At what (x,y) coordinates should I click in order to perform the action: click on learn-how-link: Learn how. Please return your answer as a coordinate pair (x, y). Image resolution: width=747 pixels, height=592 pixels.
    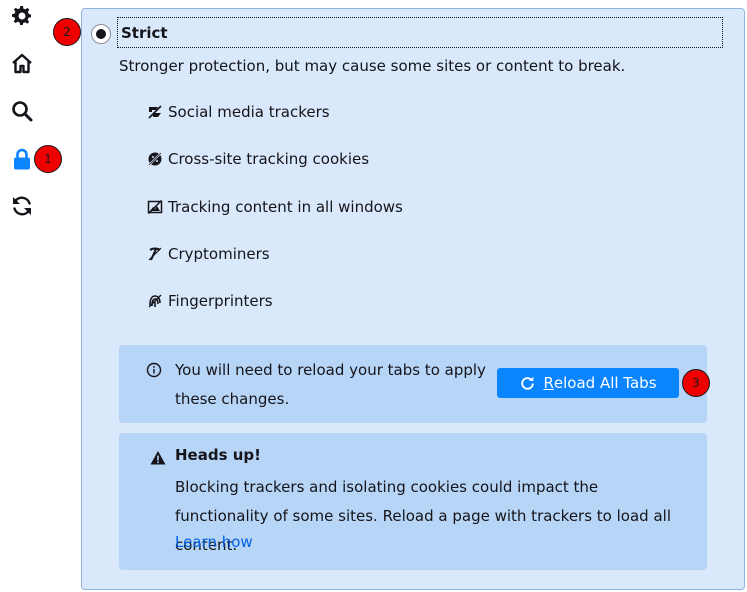
    Looking at the image, I should click on (214, 542).